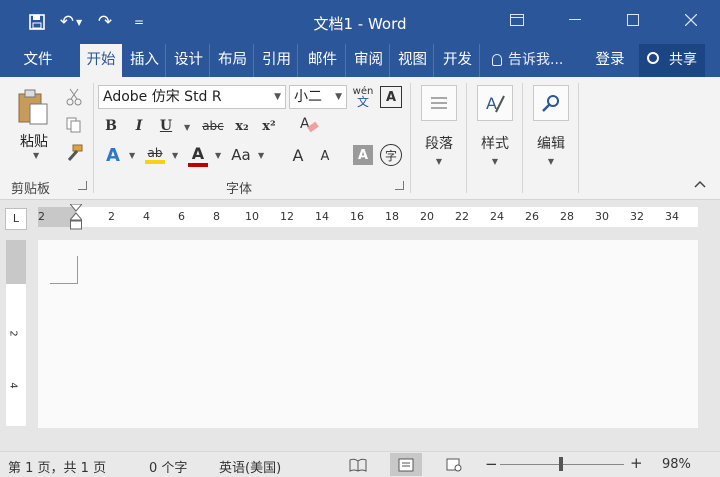 The height and width of the screenshot is (477, 720). What do you see at coordinates (16, 219) in the screenshot?
I see `tab-selector-button: L` at bounding box center [16, 219].